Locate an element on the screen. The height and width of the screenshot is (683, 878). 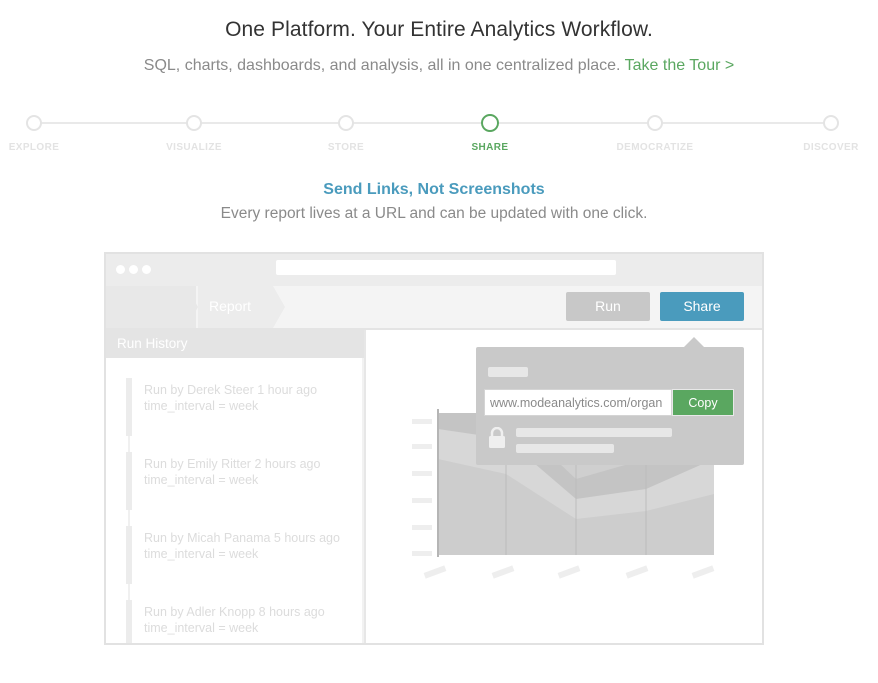
step-explore-dot is located at coordinates (34, 123).